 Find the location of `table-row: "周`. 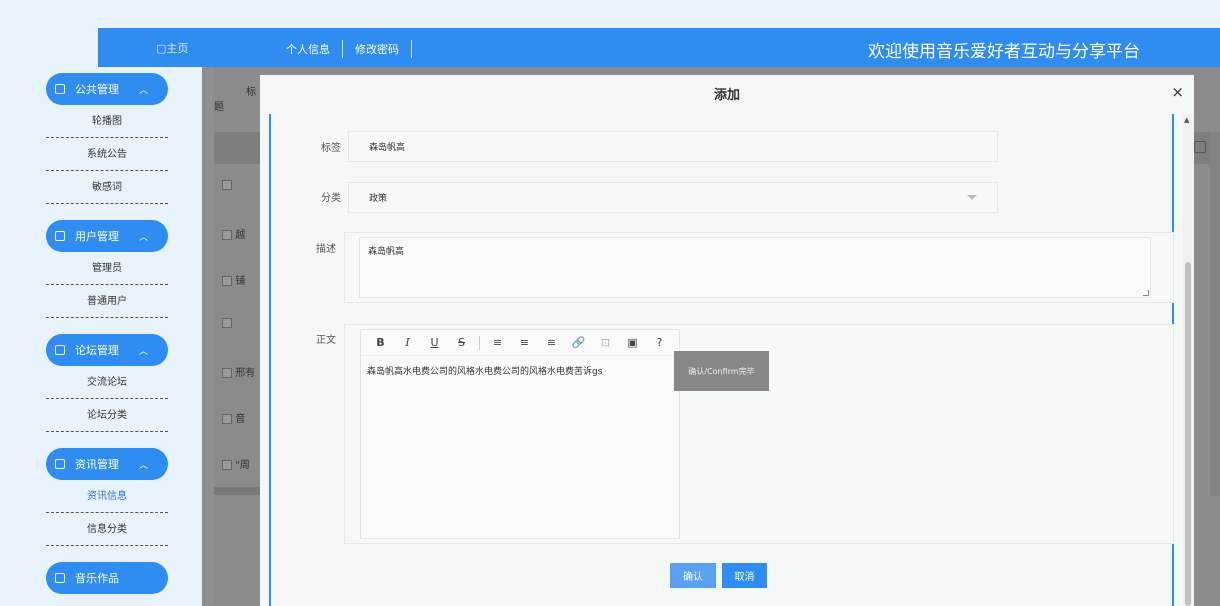

table-row: "周 is located at coordinates (237, 463).